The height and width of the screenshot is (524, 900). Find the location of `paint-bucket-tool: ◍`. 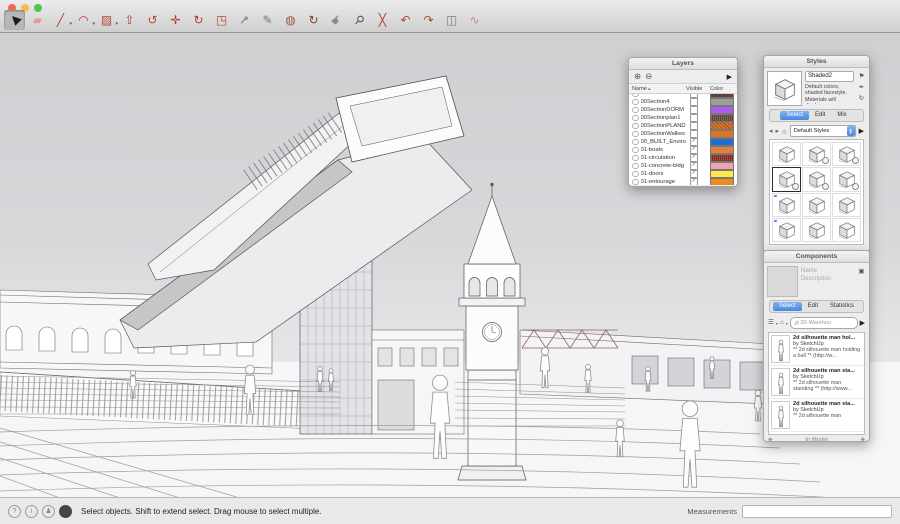

paint-bucket-tool: ◍ is located at coordinates (290, 20).